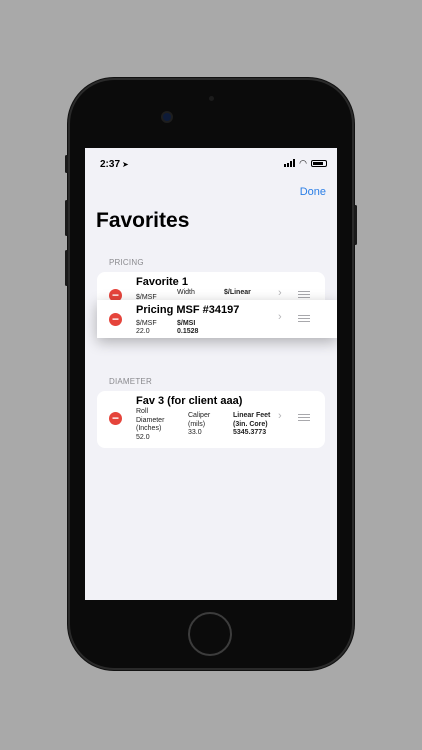 This screenshot has width=422, height=750. I want to click on power-button, so click(355, 225).